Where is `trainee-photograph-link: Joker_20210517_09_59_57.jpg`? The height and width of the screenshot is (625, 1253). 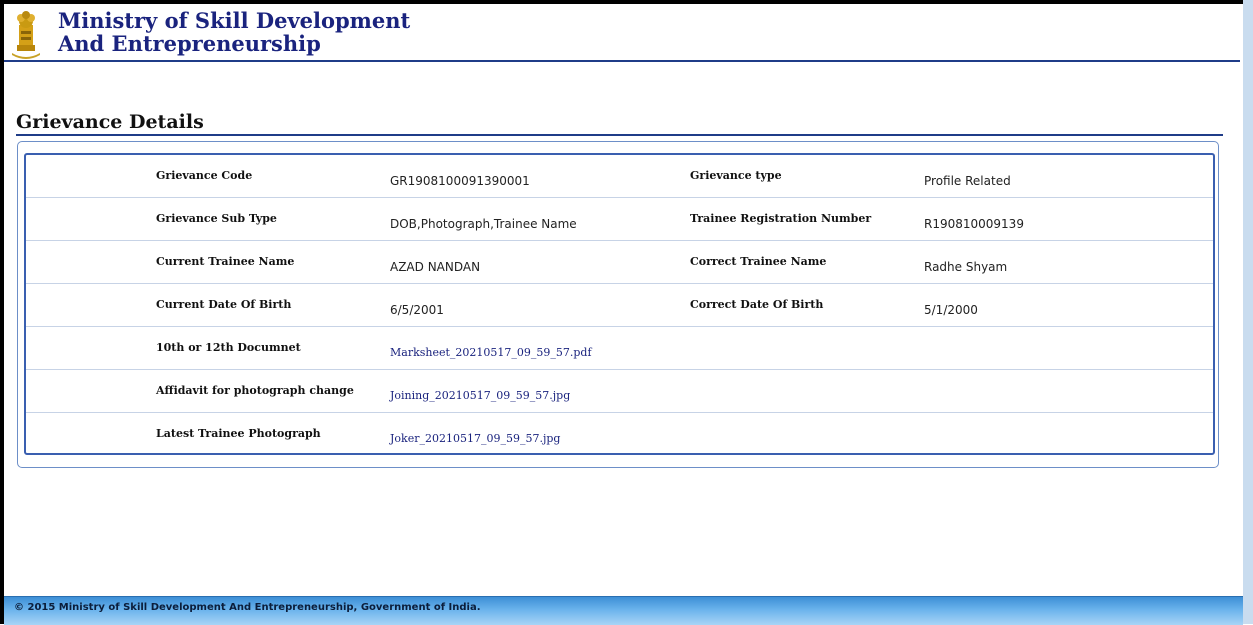
trainee-photograph-link: Joker_20210517_09_59_57.jpg is located at coordinates (475, 438).